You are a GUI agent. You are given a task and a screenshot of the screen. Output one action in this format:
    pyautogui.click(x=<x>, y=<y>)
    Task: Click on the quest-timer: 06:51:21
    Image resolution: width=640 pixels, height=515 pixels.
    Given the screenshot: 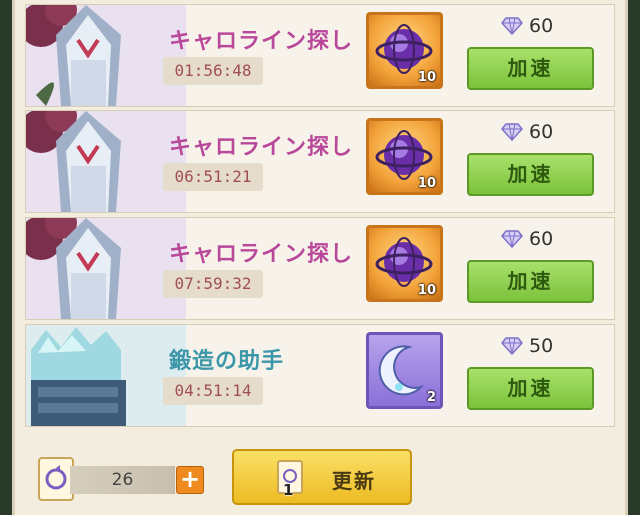 What is the action you would take?
    pyautogui.click(x=213, y=177)
    